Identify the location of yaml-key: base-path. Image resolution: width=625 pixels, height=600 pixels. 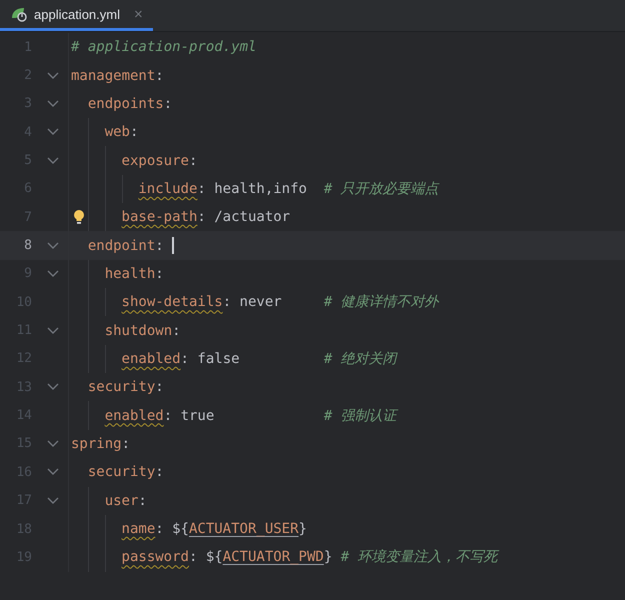
(160, 217).